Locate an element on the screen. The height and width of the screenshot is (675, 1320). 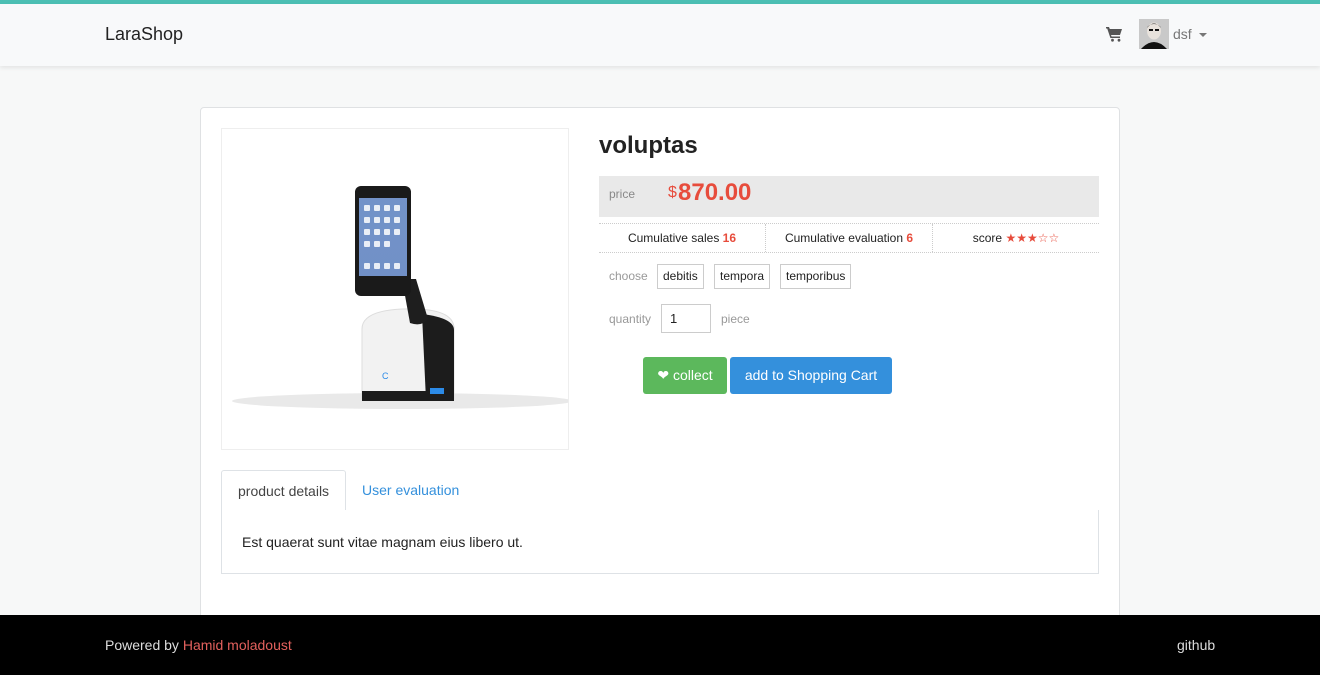
price-box: price $ 870.00 is located at coordinates (849, 196).